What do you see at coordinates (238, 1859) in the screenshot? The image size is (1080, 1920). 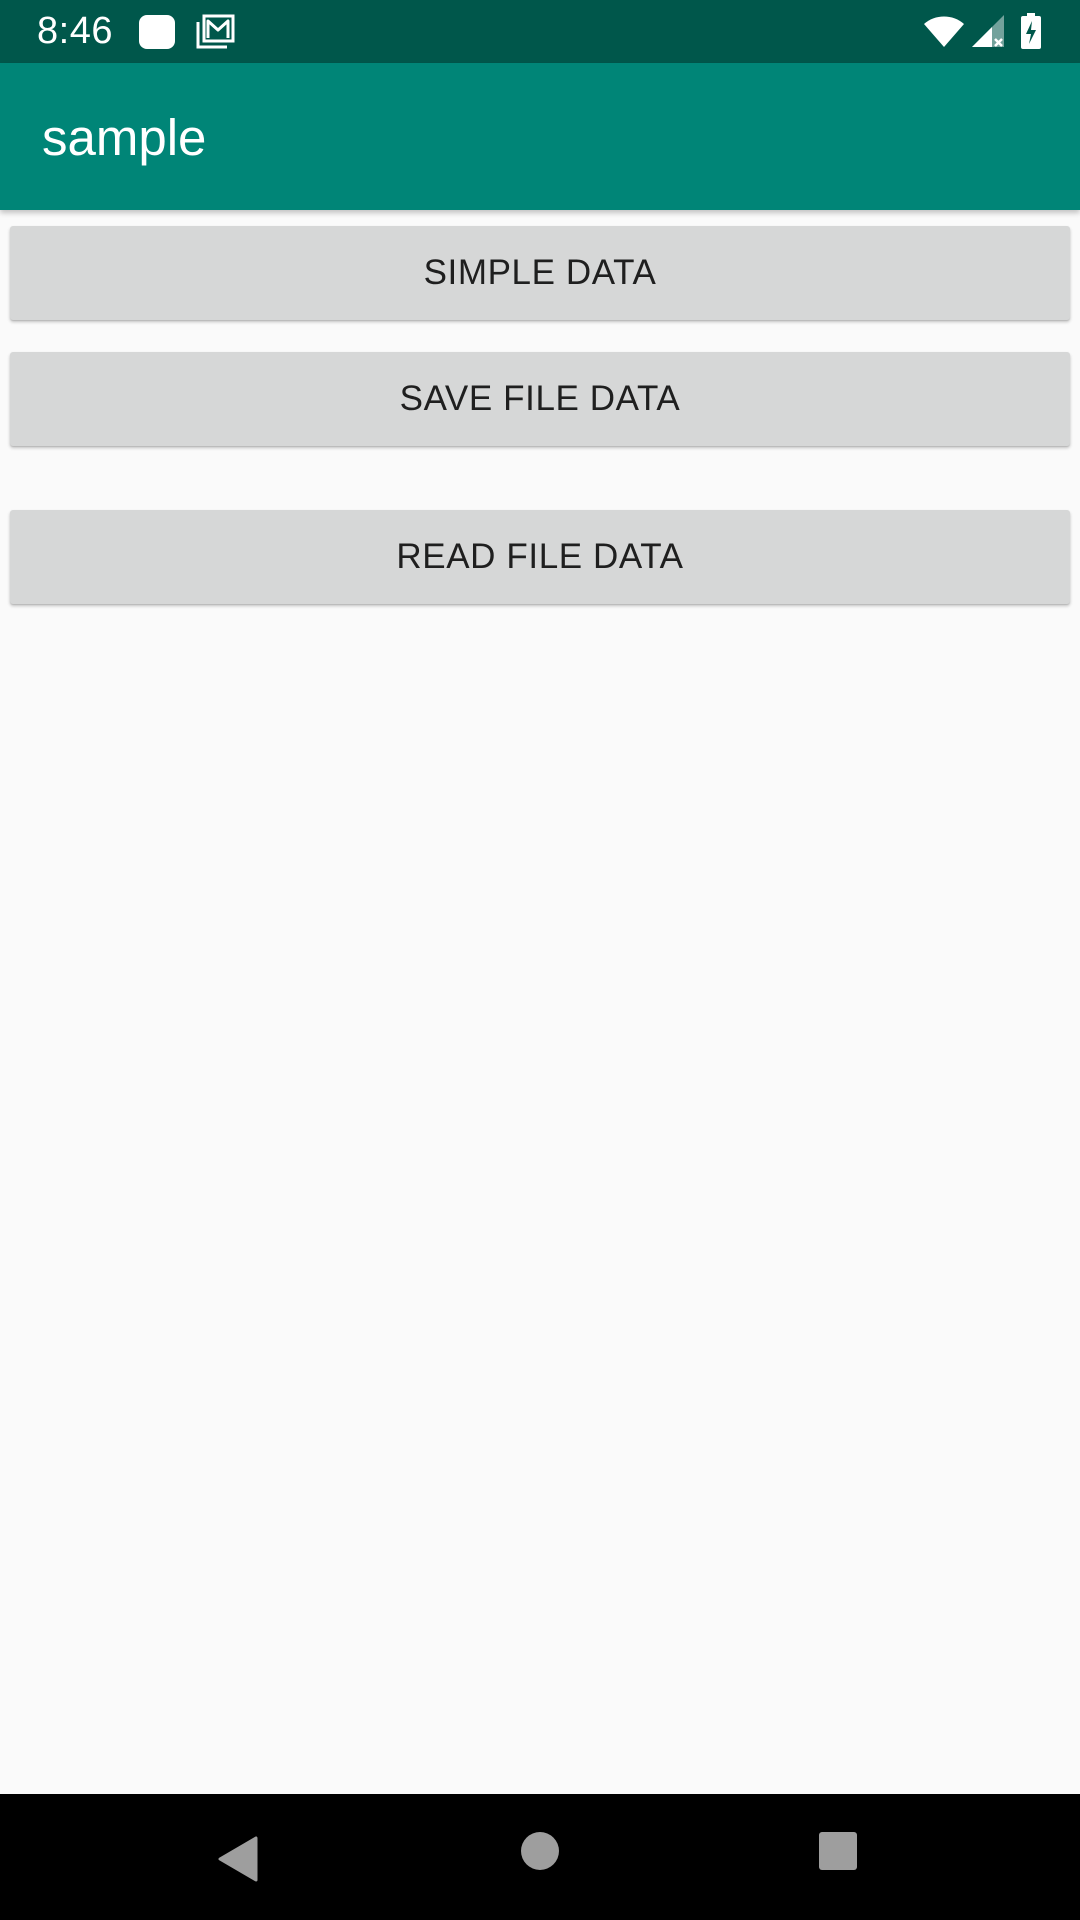 I see `back-icon` at bounding box center [238, 1859].